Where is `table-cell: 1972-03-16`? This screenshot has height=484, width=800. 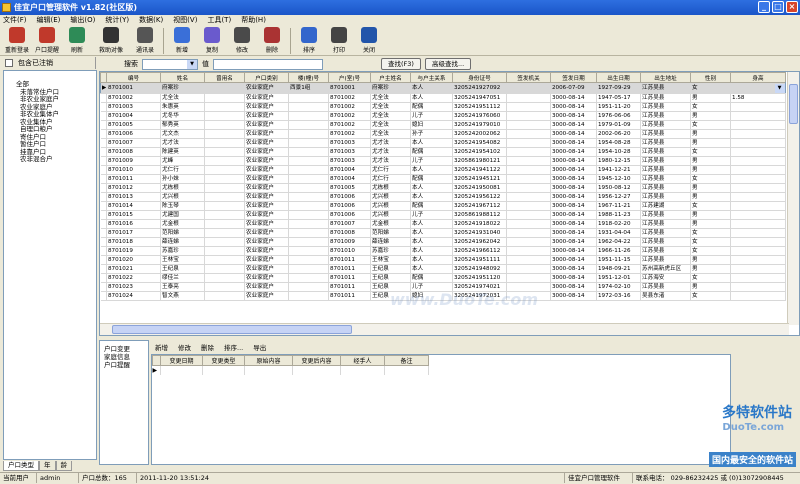
table-cell: 1972-03-16 is located at coordinates (618, 296).